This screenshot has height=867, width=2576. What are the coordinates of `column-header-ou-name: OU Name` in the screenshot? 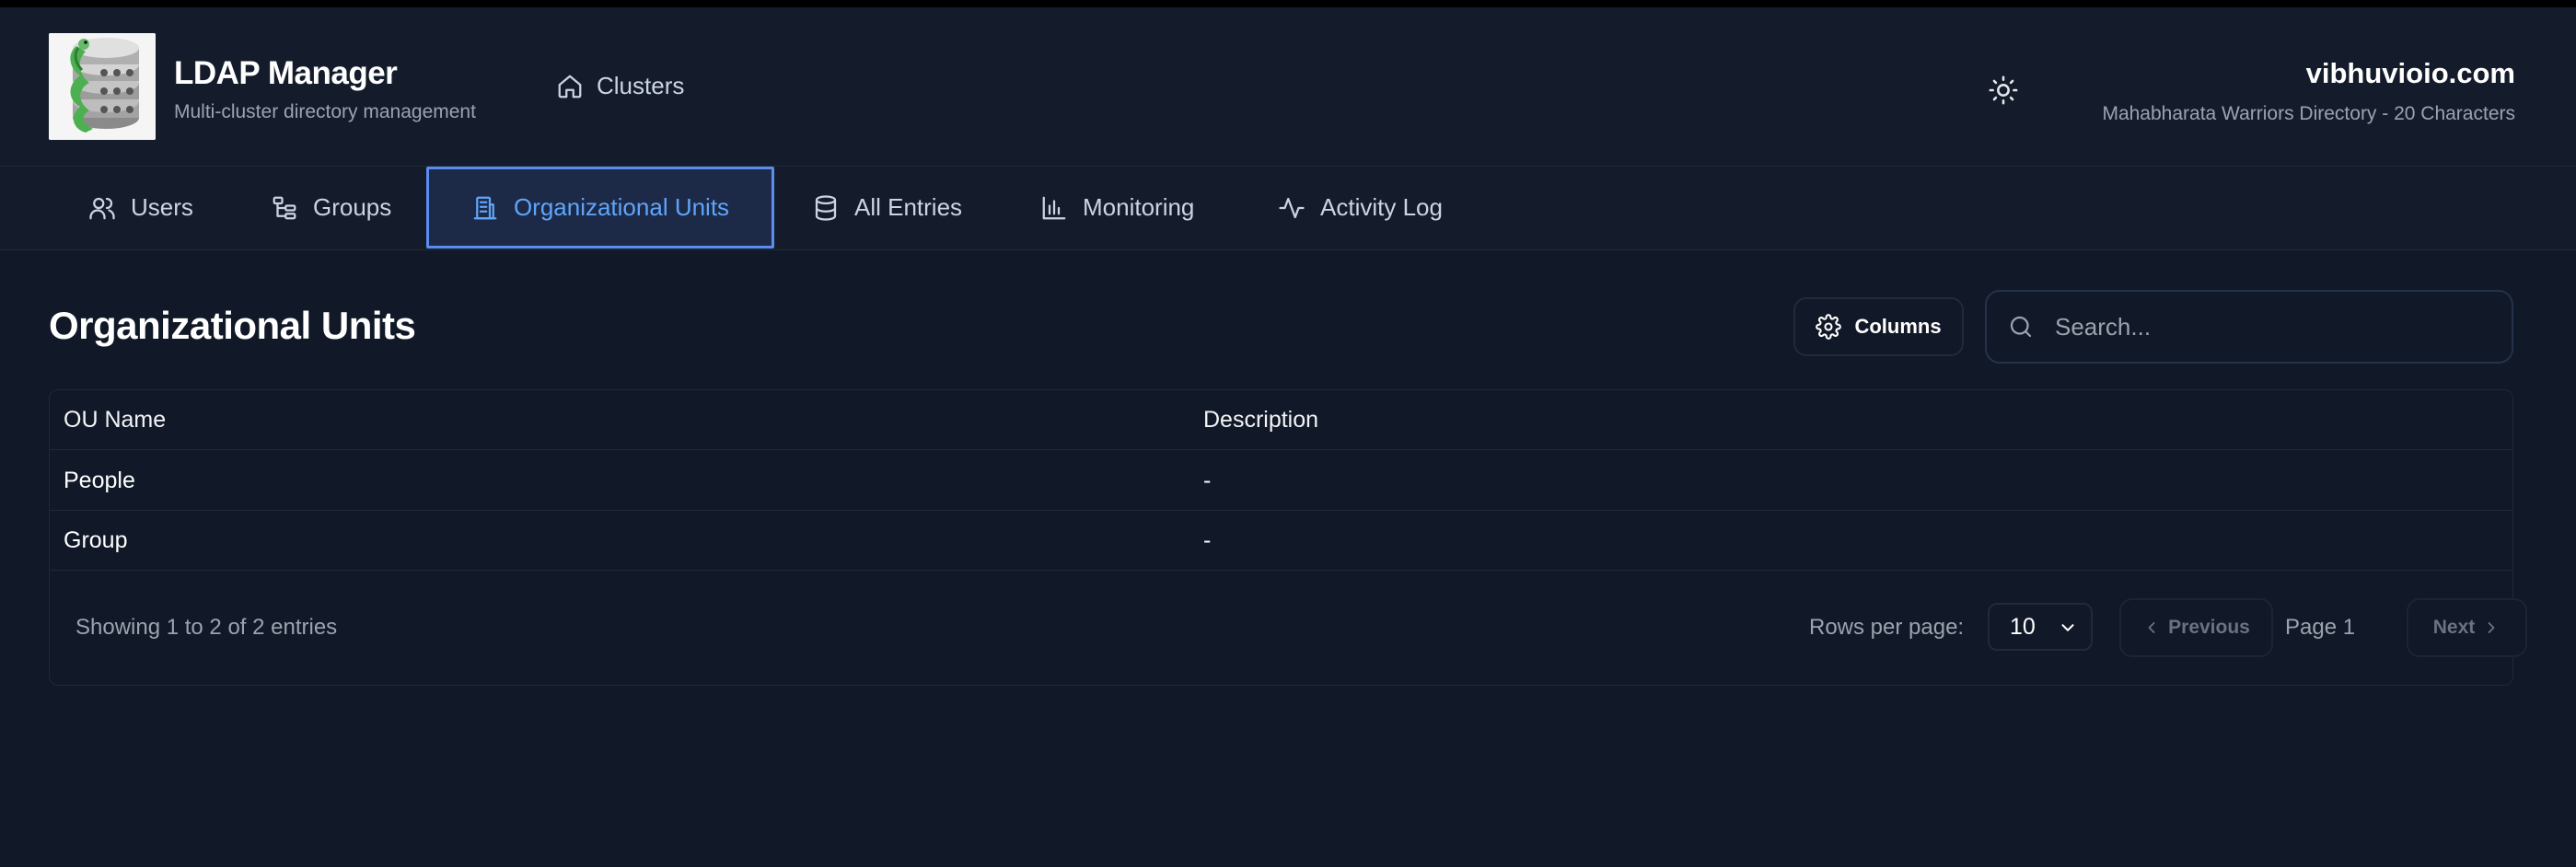 It's located at (115, 420).